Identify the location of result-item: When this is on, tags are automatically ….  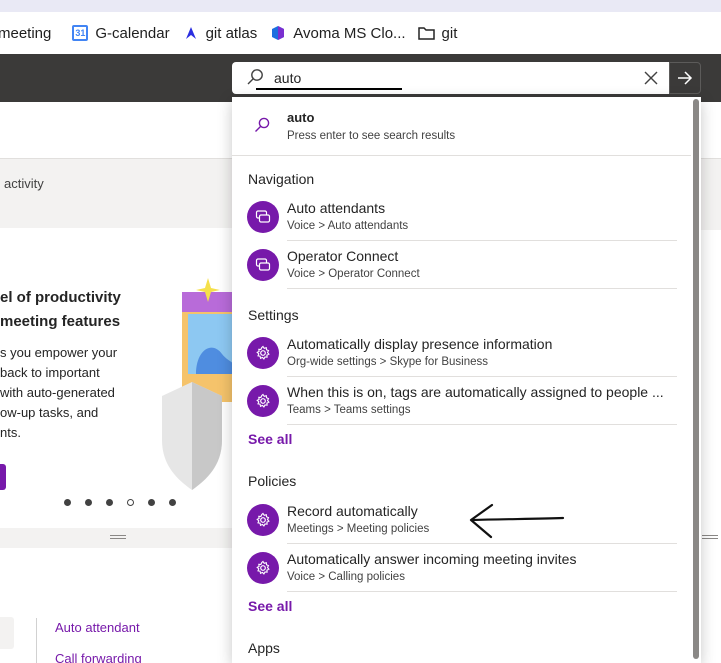
(461, 401).